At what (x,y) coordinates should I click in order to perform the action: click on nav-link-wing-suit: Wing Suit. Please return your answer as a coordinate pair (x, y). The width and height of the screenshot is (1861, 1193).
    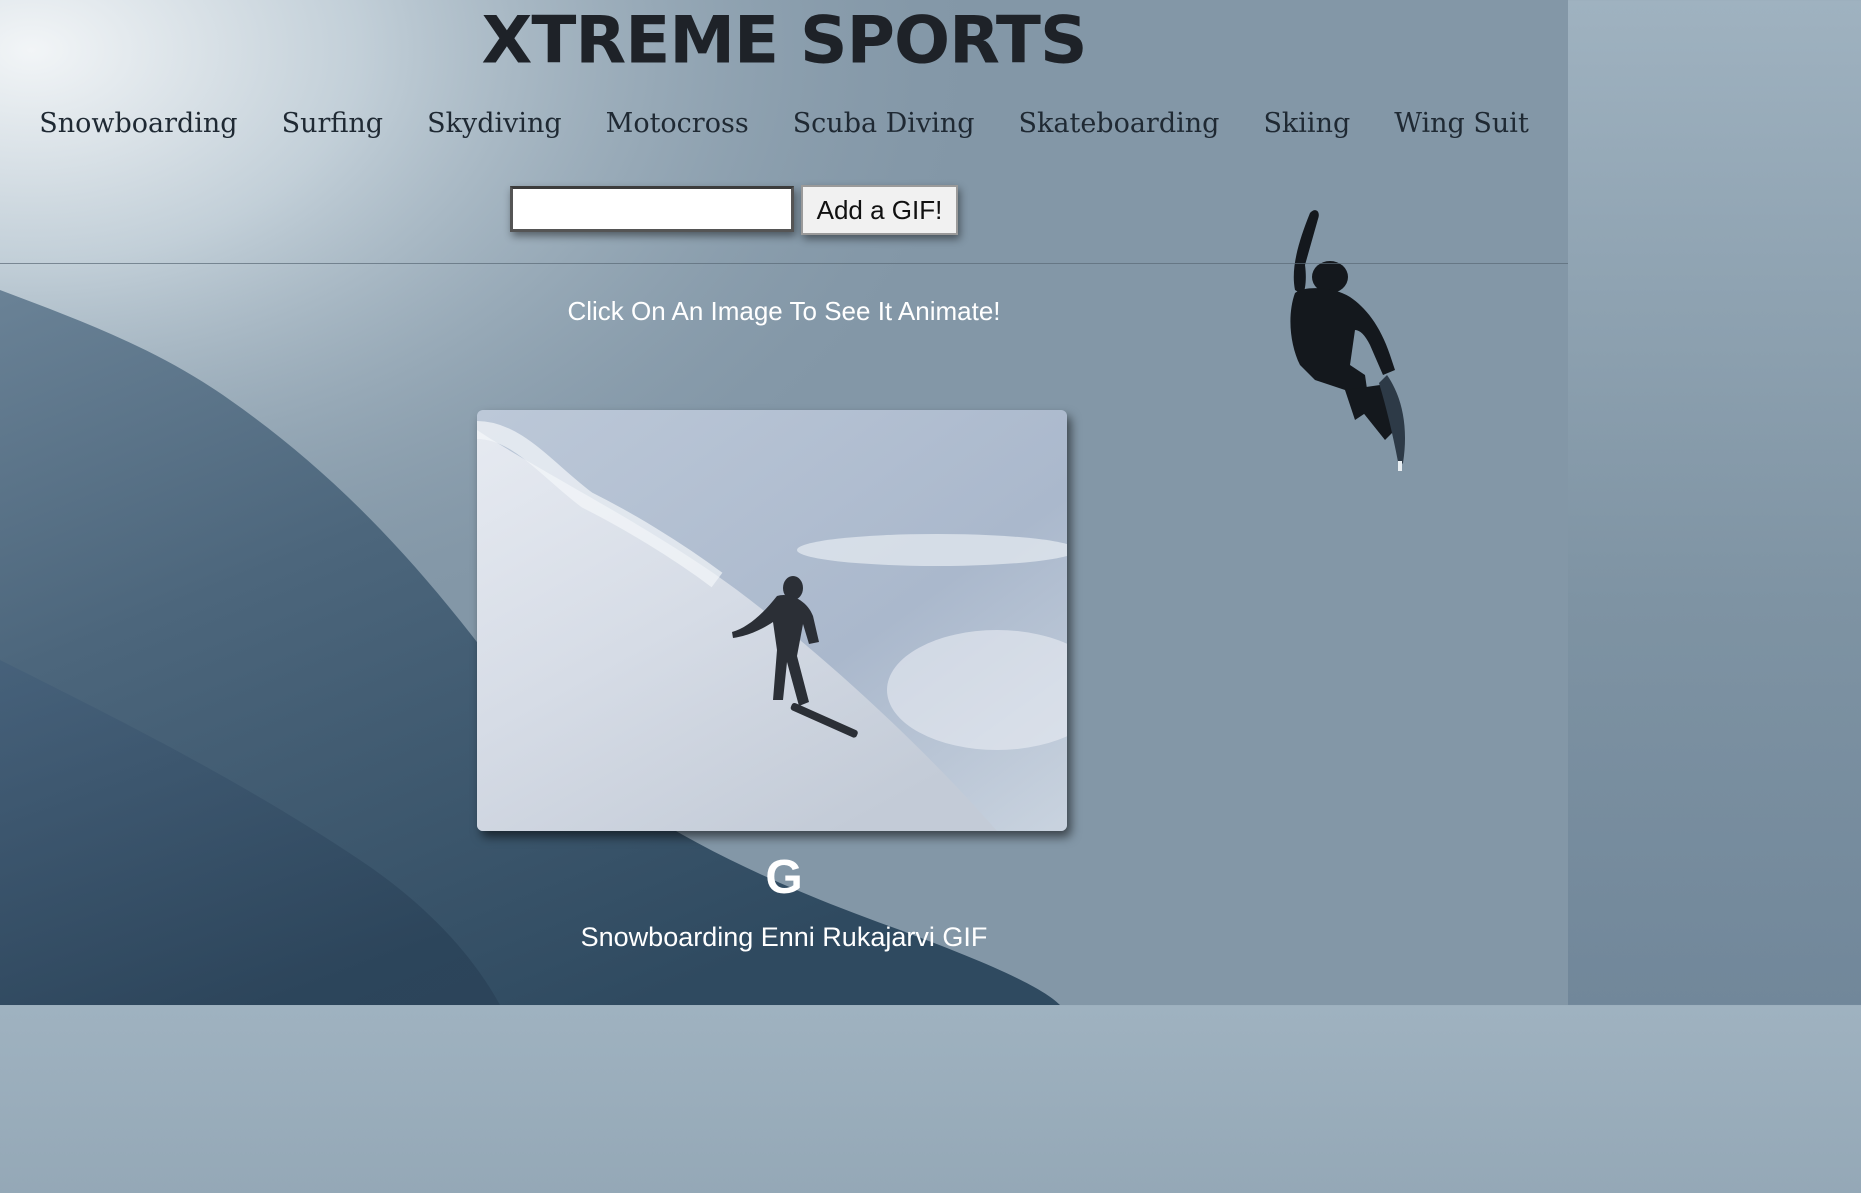
    Looking at the image, I should click on (1461, 123).